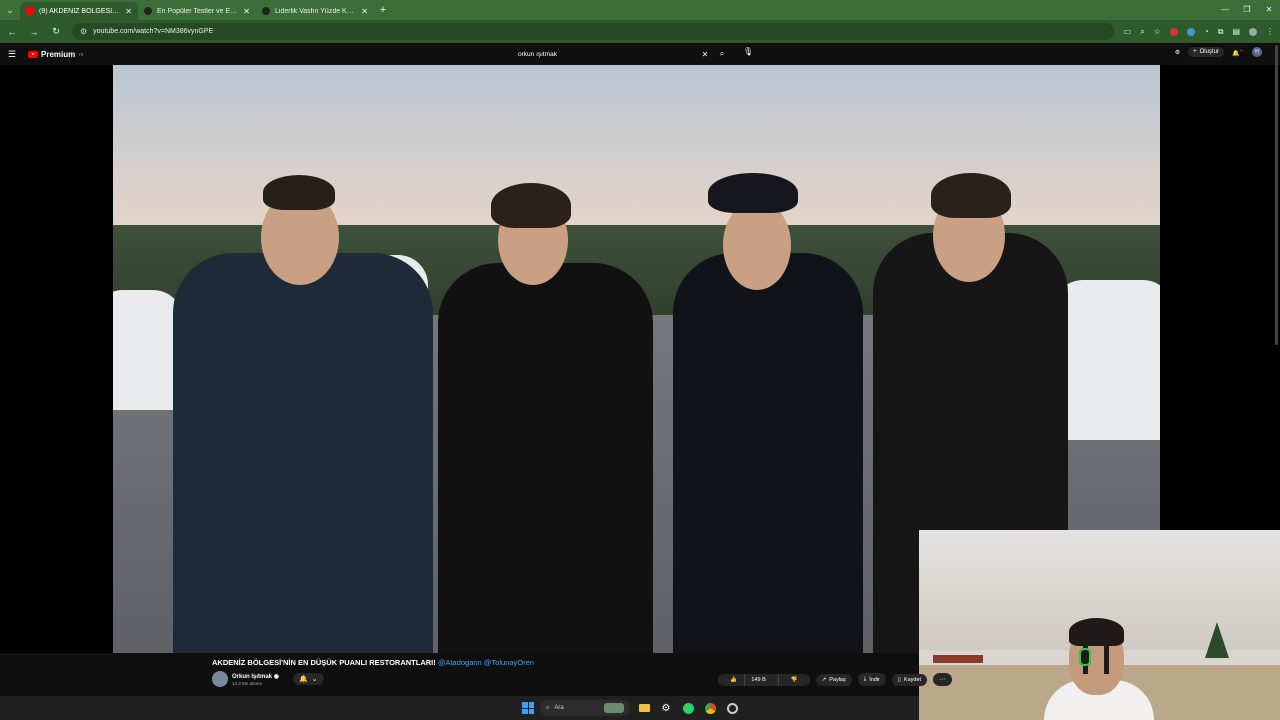 This screenshot has height=720, width=1280. Describe the element at coordinates (1085, 657) in the screenshot. I see `headset-earcup` at that location.